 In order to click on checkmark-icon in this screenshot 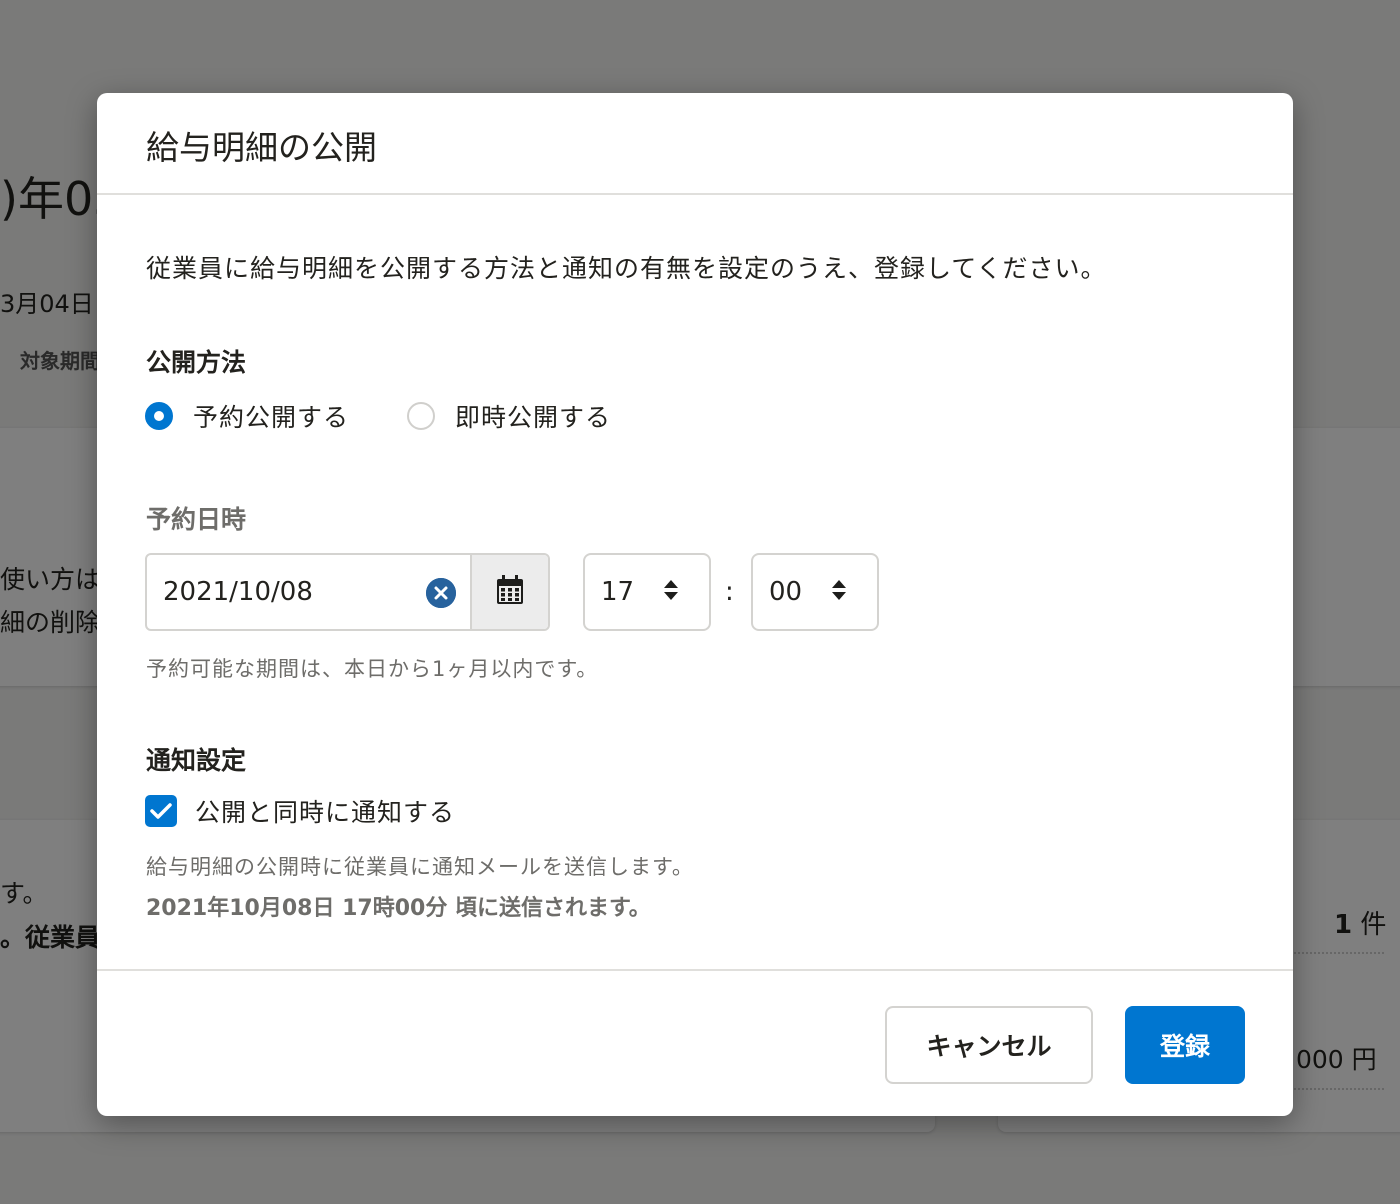, I will do `click(161, 811)`.